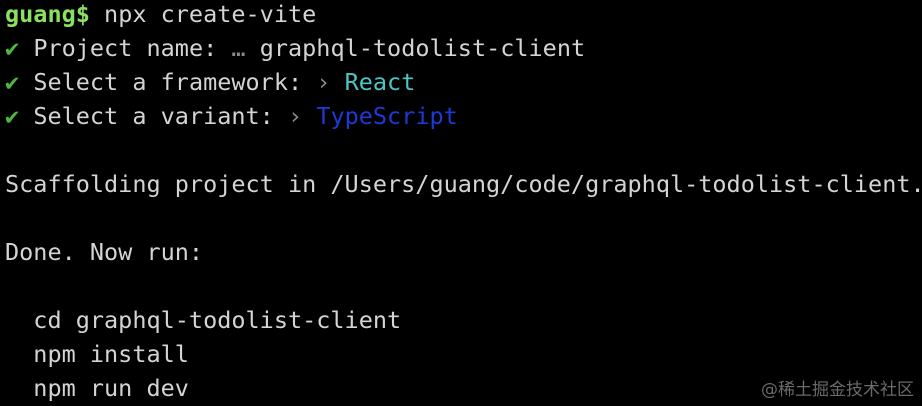  Describe the element at coordinates (463, 82) in the screenshot. I see `answer-framework: ✔ Select a framework: › React` at that location.